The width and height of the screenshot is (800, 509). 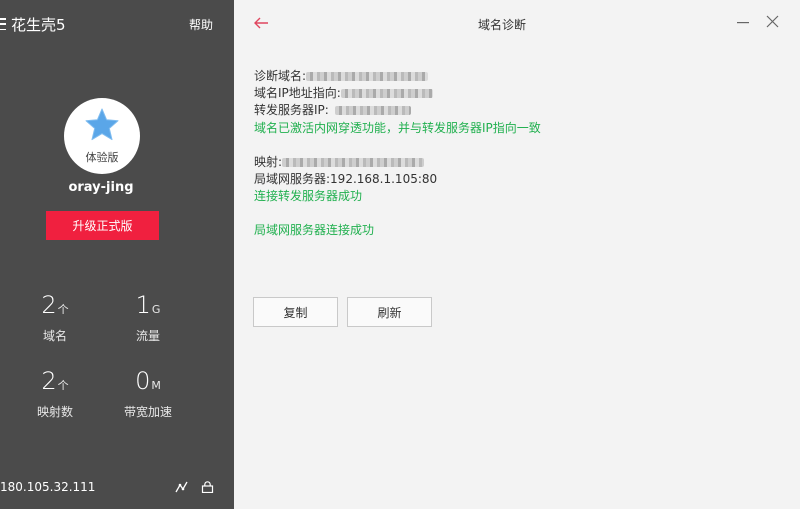 What do you see at coordinates (101, 187) in the screenshot?
I see `username: oray-jing` at bounding box center [101, 187].